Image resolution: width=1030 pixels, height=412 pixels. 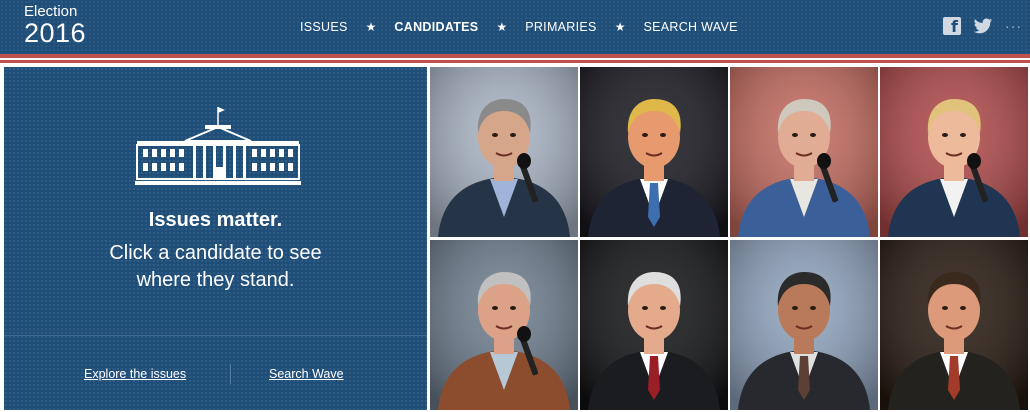 What do you see at coordinates (436, 27) in the screenshot?
I see `nav-candidates: CANDIDATES` at bounding box center [436, 27].